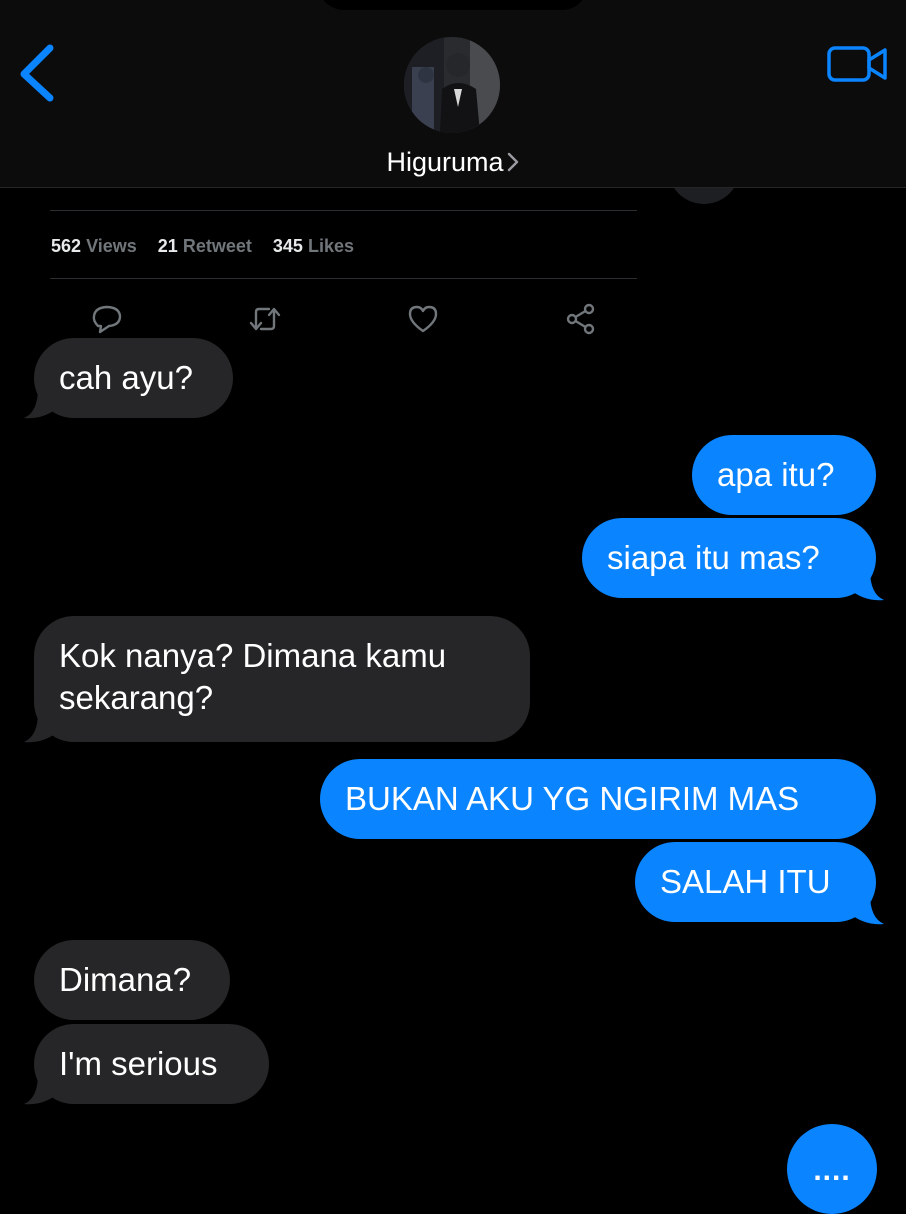 Image resolution: width=906 pixels, height=1214 pixels. What do you see at coordinates (167, 246) in the screenshot?
I see `retweets-count: 21` at bounding box center [167, 246].